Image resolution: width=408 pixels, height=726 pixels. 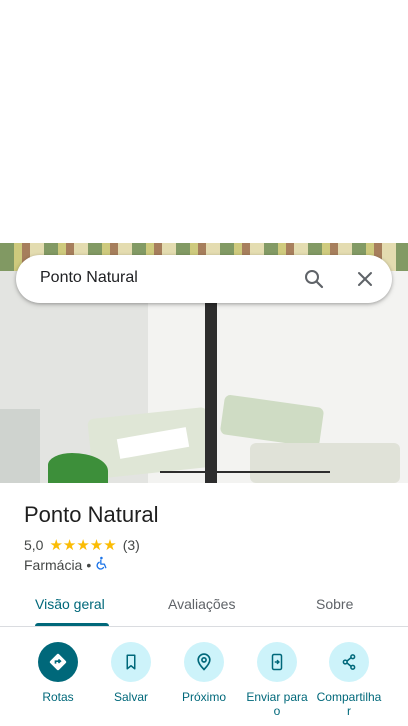 I want to click on directions-button: Rotas, so click(x=58, y=673).